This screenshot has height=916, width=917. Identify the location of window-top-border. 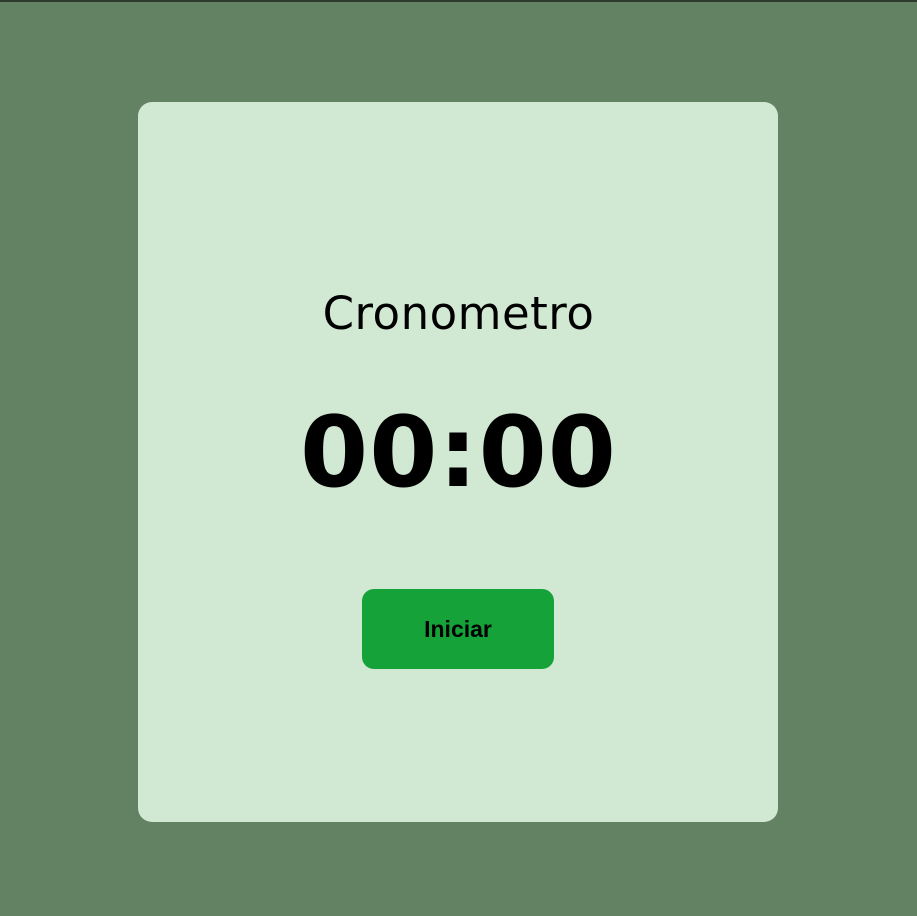
(458, 1).